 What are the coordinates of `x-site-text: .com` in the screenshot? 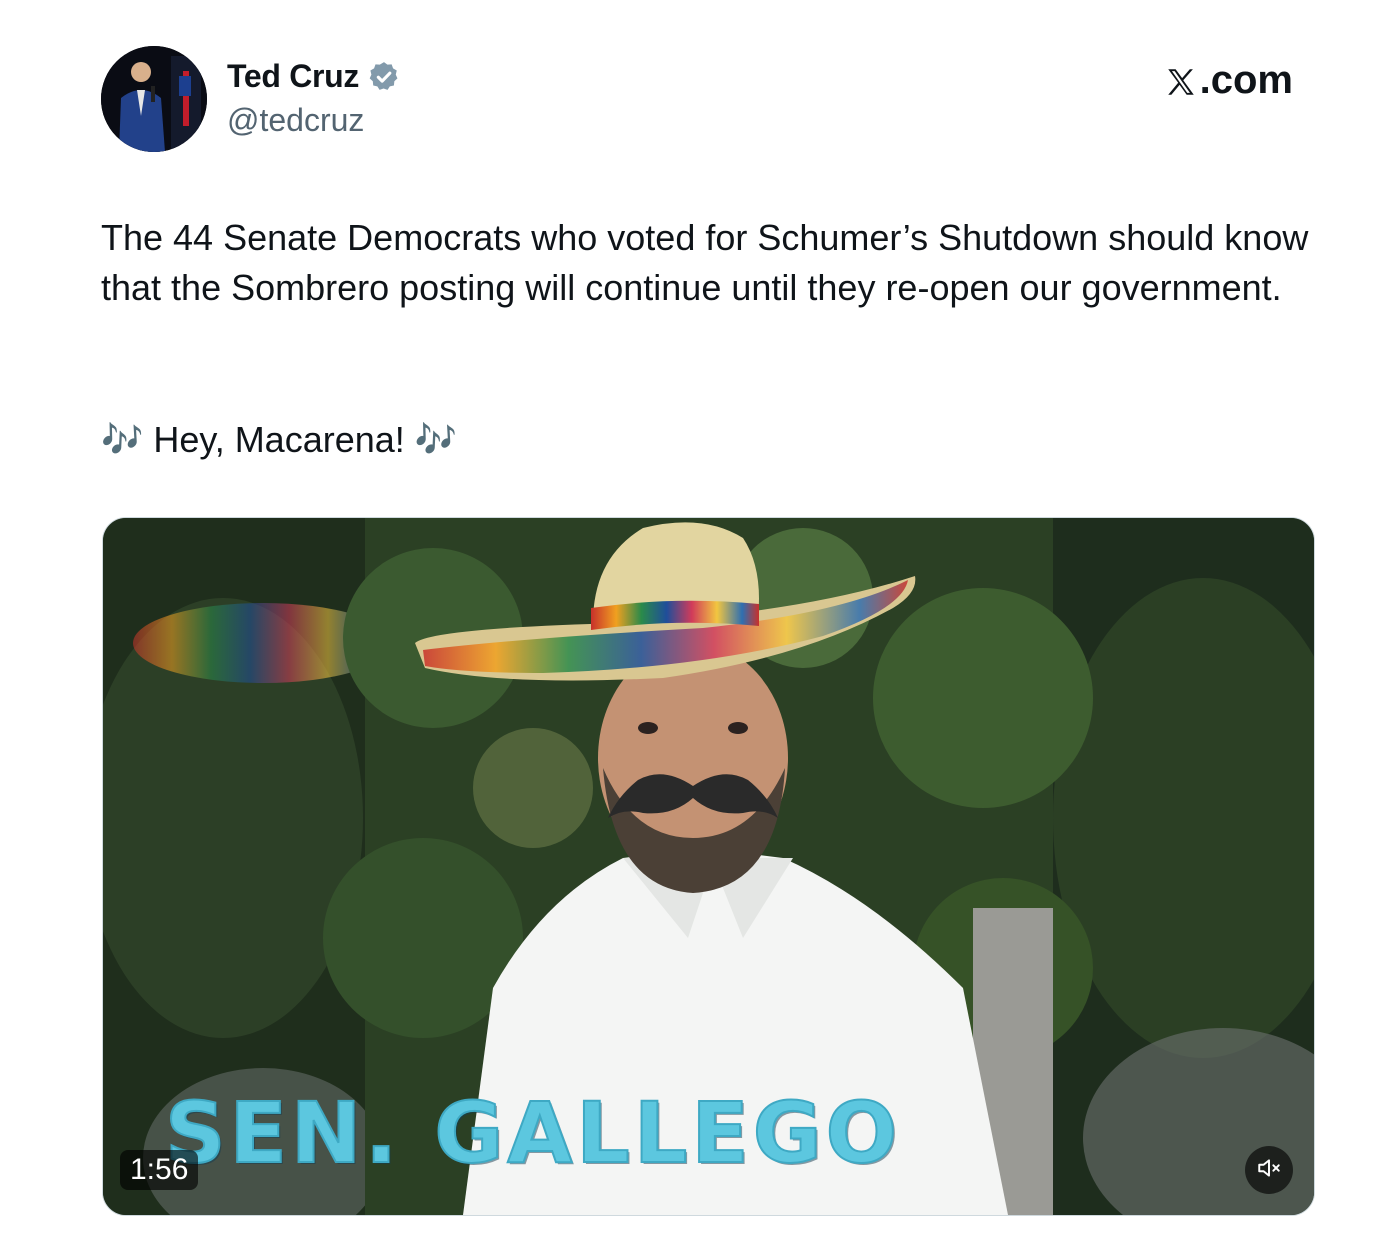 It's located at (1246, 80).